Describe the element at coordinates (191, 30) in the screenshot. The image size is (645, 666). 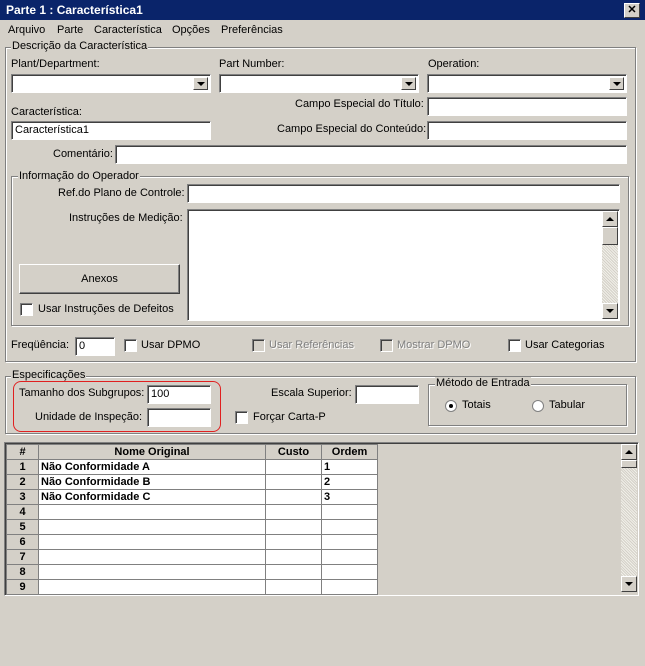
I see `menu-opcoes: Opções` at that location.